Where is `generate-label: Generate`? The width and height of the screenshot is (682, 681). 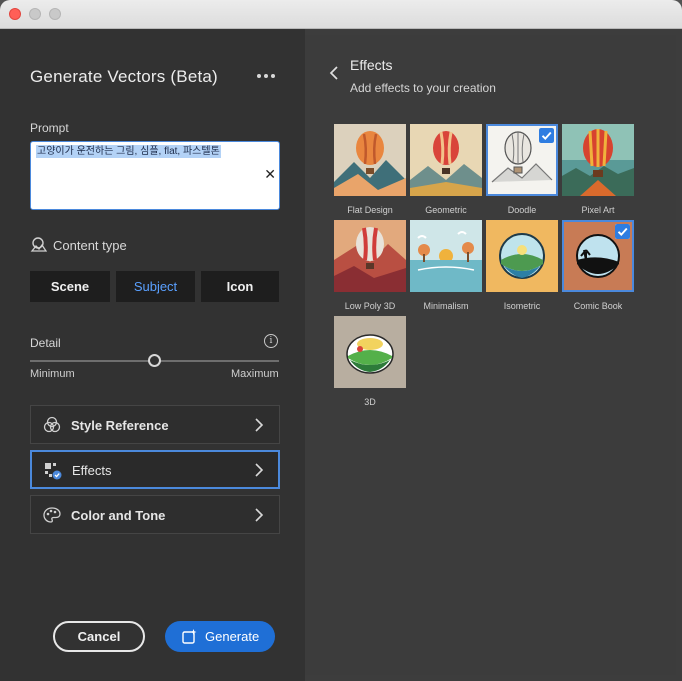 generate-label: Generate is located at coordinates (232, 636).